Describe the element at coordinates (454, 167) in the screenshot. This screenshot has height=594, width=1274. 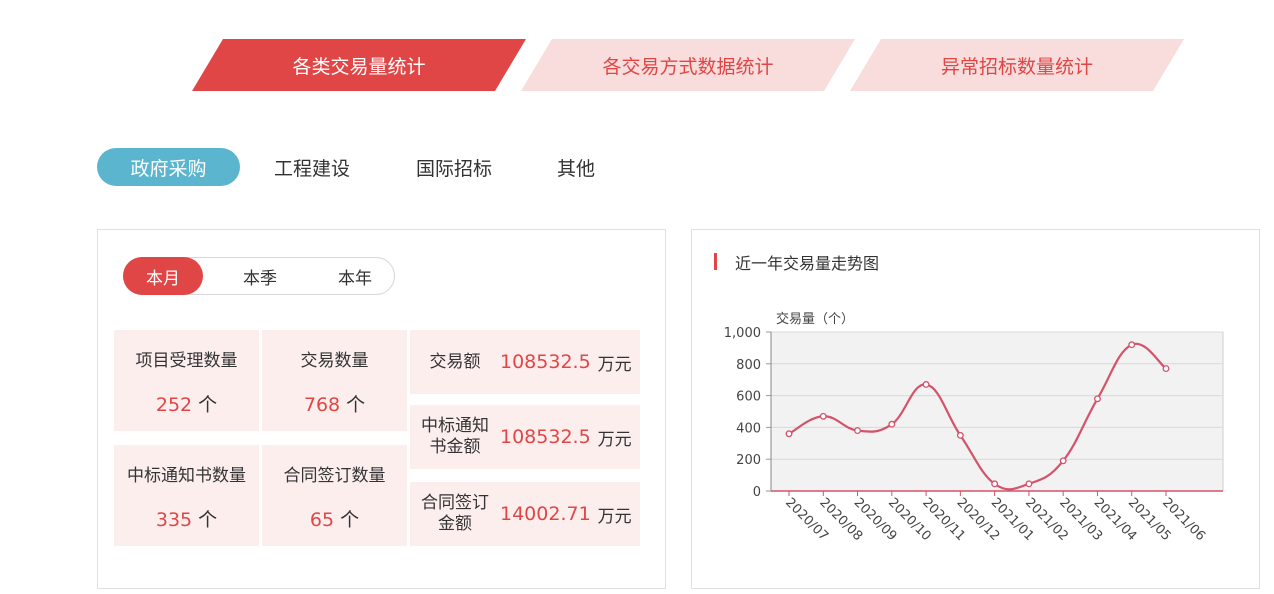
I see `category-international-bidding: 国际招标` at that location.